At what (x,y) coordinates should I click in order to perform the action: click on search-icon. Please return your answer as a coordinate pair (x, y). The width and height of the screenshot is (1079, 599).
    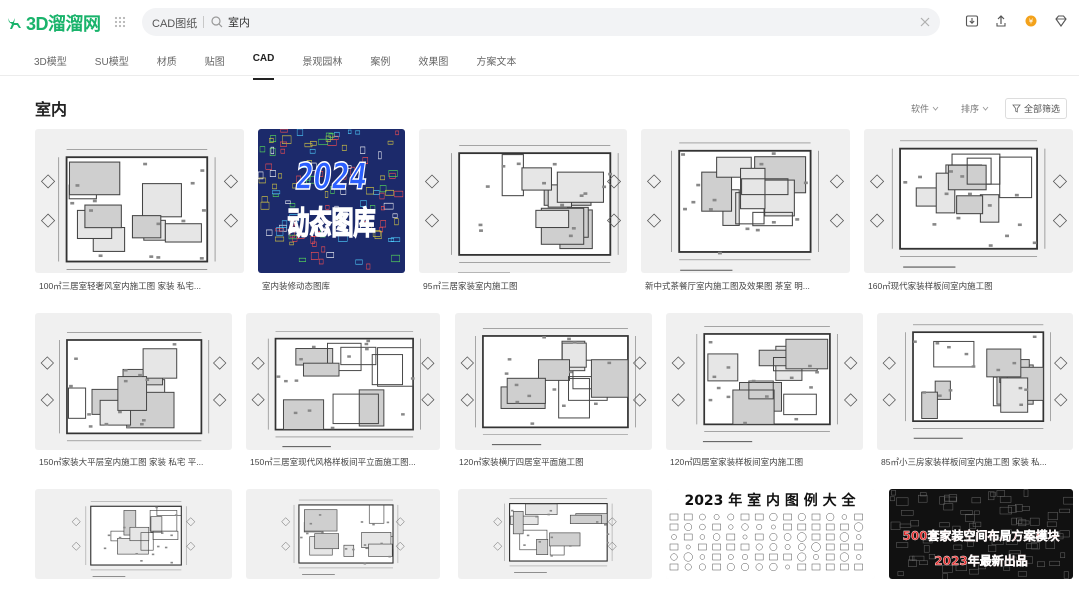
    Looking at the image, I should click on (217, 22).